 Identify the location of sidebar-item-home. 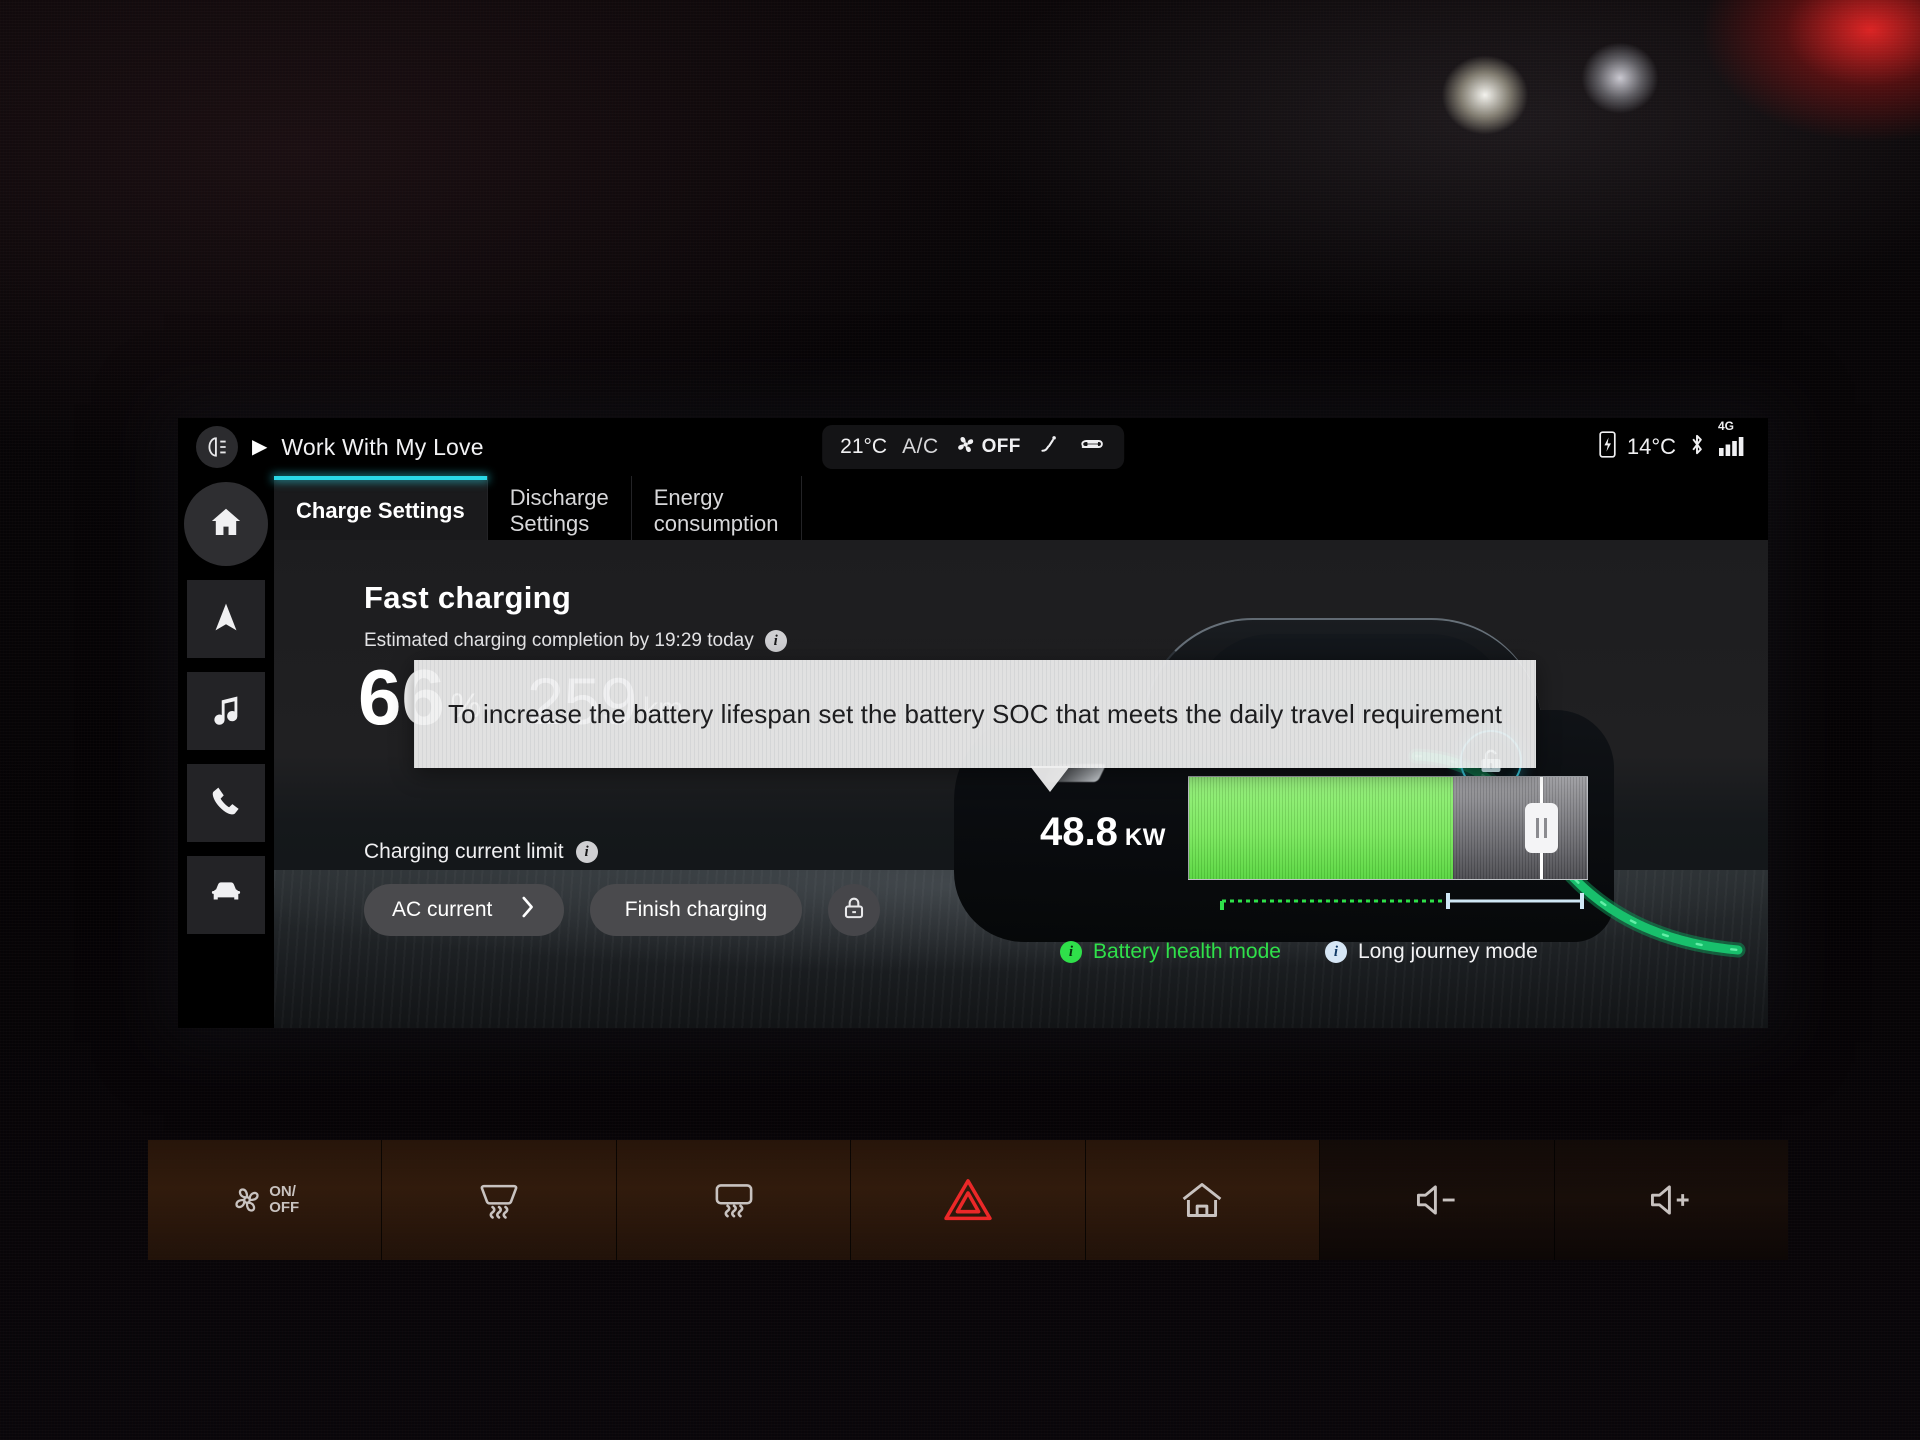
(226, 524).